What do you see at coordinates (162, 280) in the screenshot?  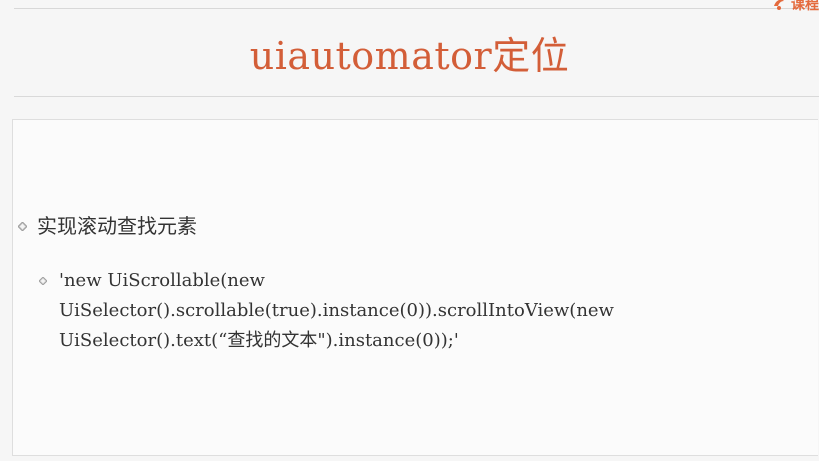 I see `code-line-1: 'new UiScrollable(new` at bounding box center [162, 280].